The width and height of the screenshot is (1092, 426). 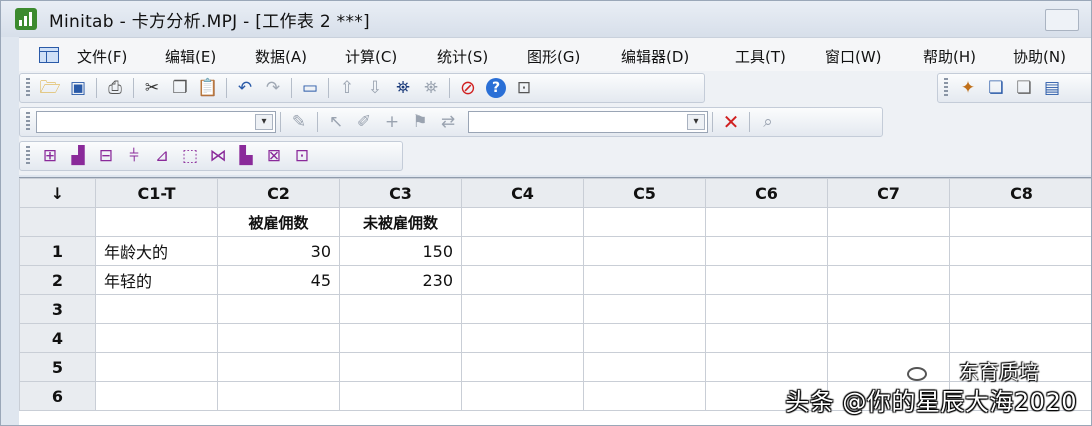 What do you see at coordinates (1020, 193) in the screenshot?
I see `column-header: C8` at bounding box center [1020, 193].